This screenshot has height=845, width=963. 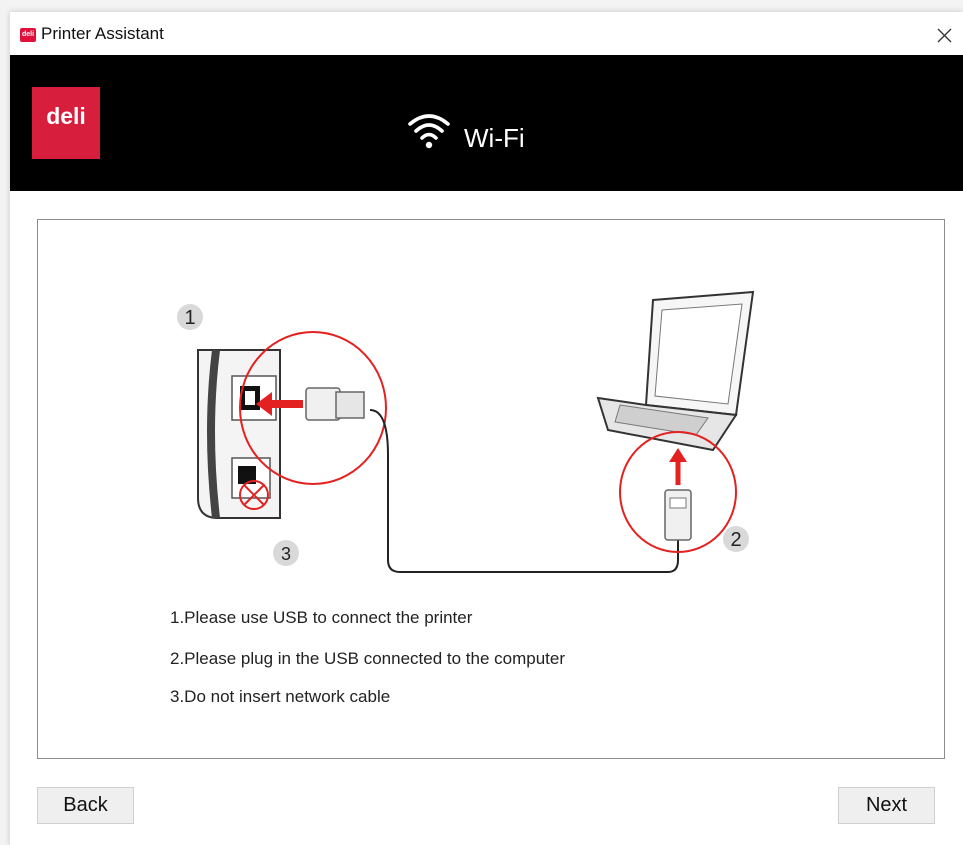 I want to click on callout-2: 2, so click(x=736, y=539).